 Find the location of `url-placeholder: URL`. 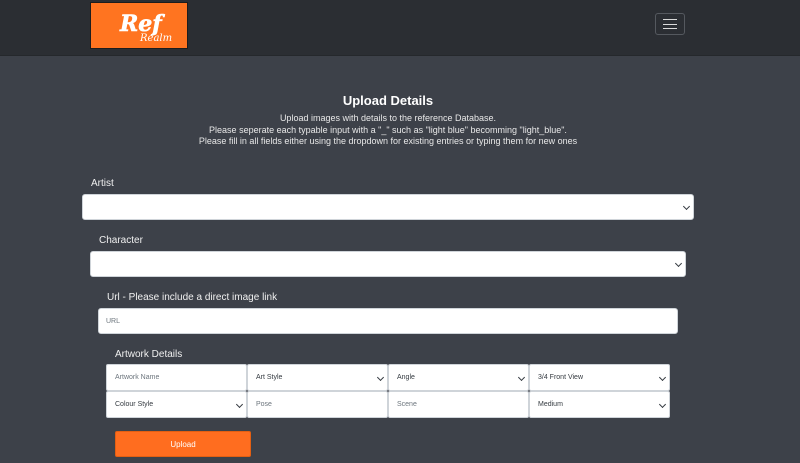

url-placeholder: URL is located at coordinates (113, 321).